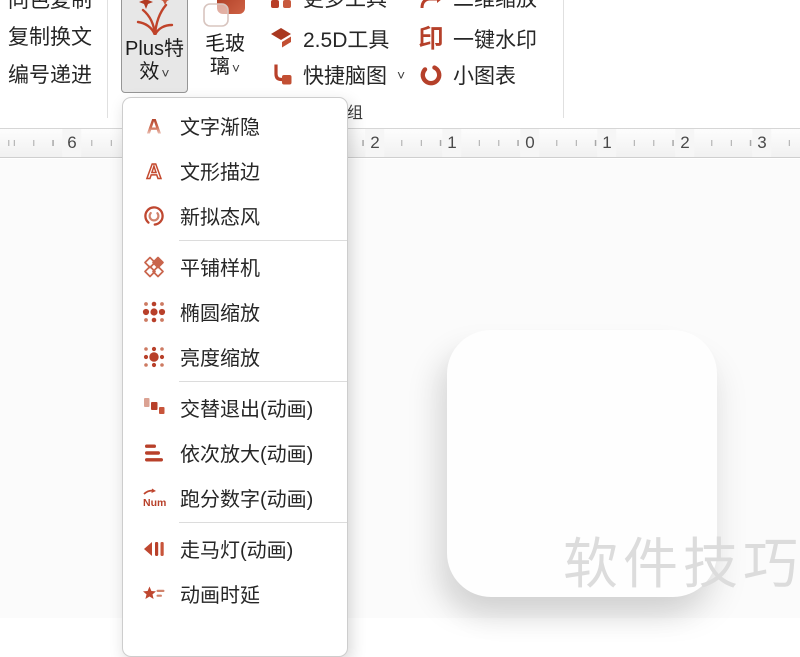 Image resolution: width=800 pixels, height=657 pixels. I want to click on menu-item-label: 交替退出(动画), so click(247, 410).